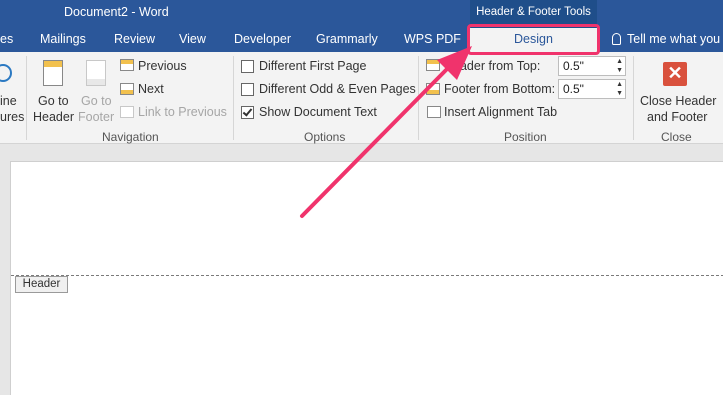 This screenshot has width=723, height=395. I want to click on annotation-arrow, so click(386, 132).